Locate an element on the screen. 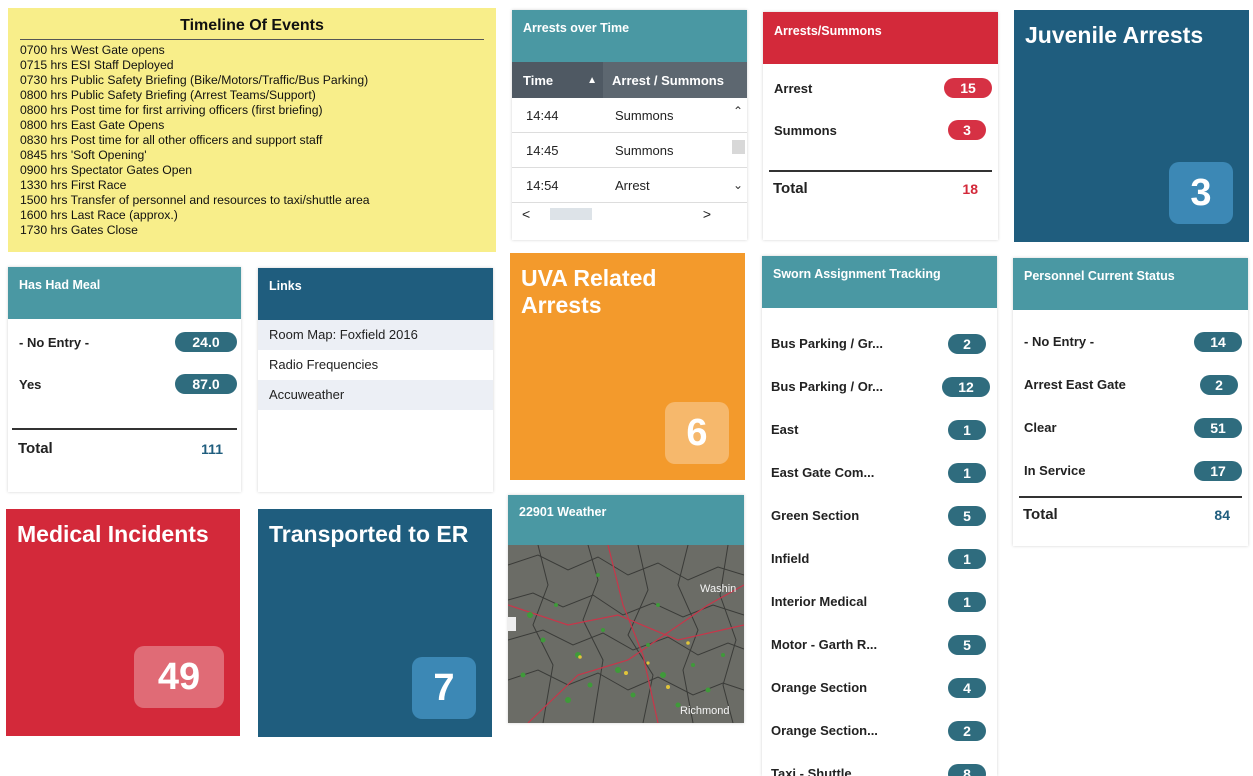 The width and height of the screenshot is (1253, 776). count-badge: 12 is located at coordinates (966, 386).